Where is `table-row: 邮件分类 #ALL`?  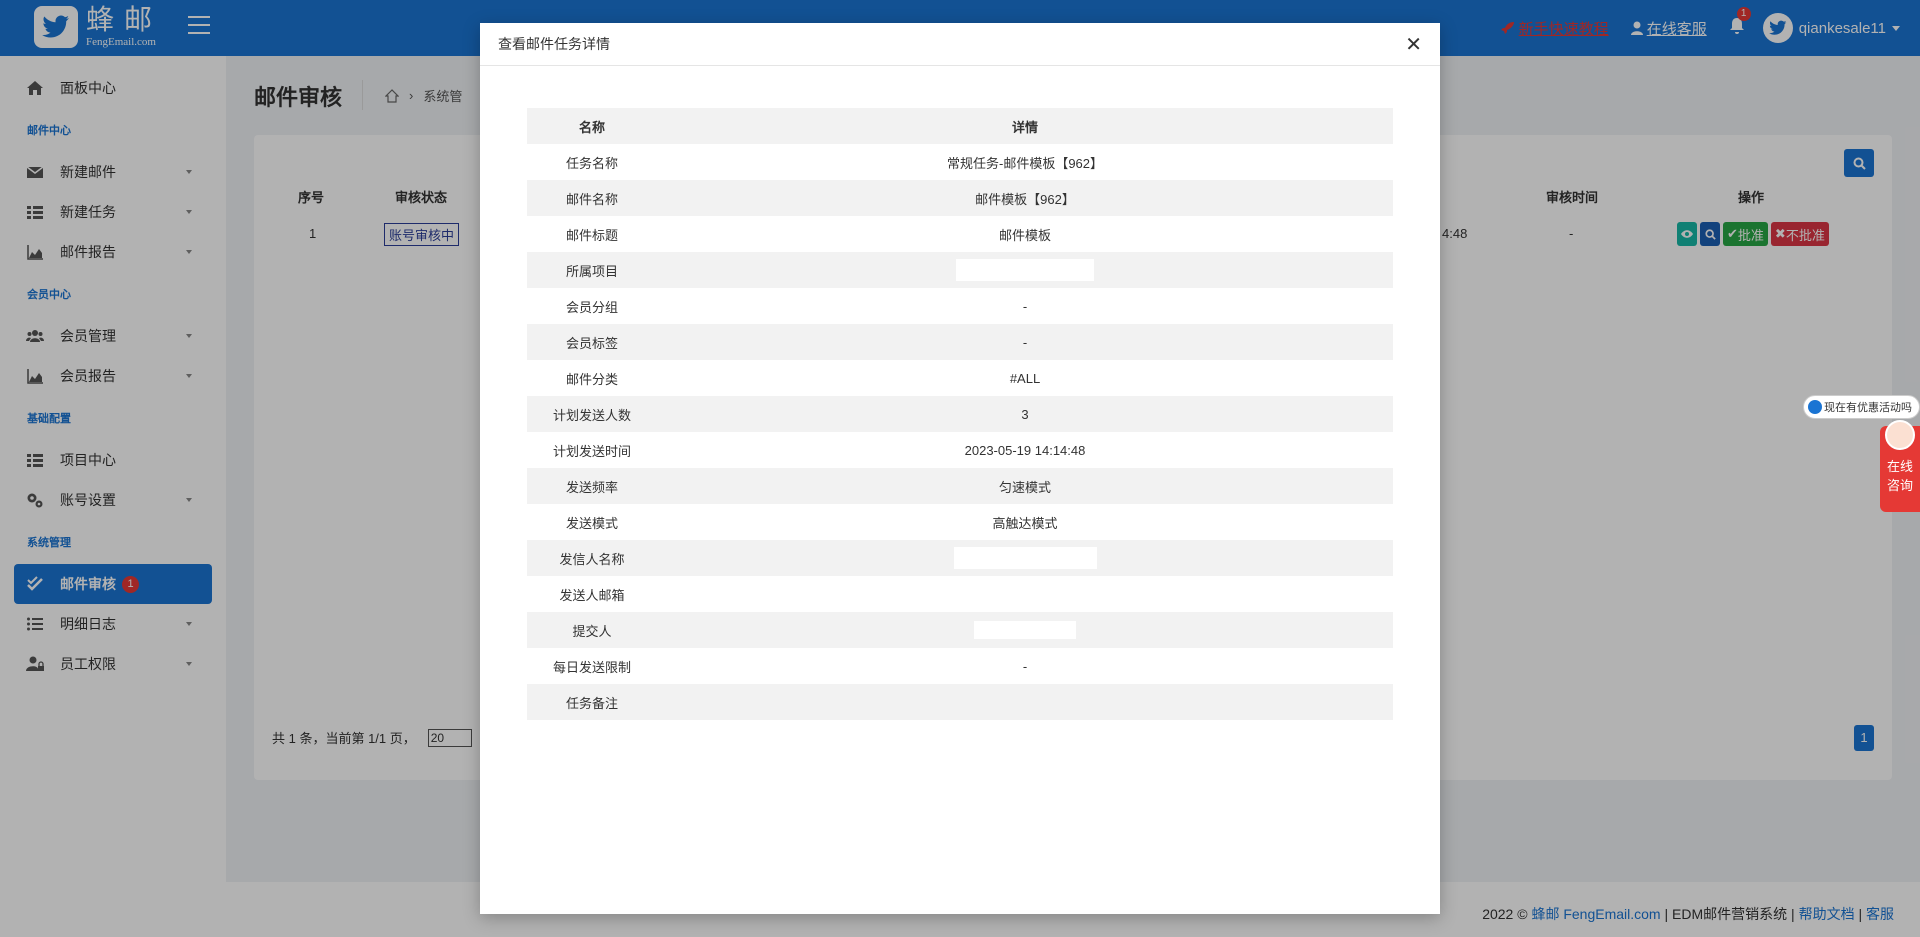 table-row: 邮件分类 #ALL is located at coordinates (960, 378).